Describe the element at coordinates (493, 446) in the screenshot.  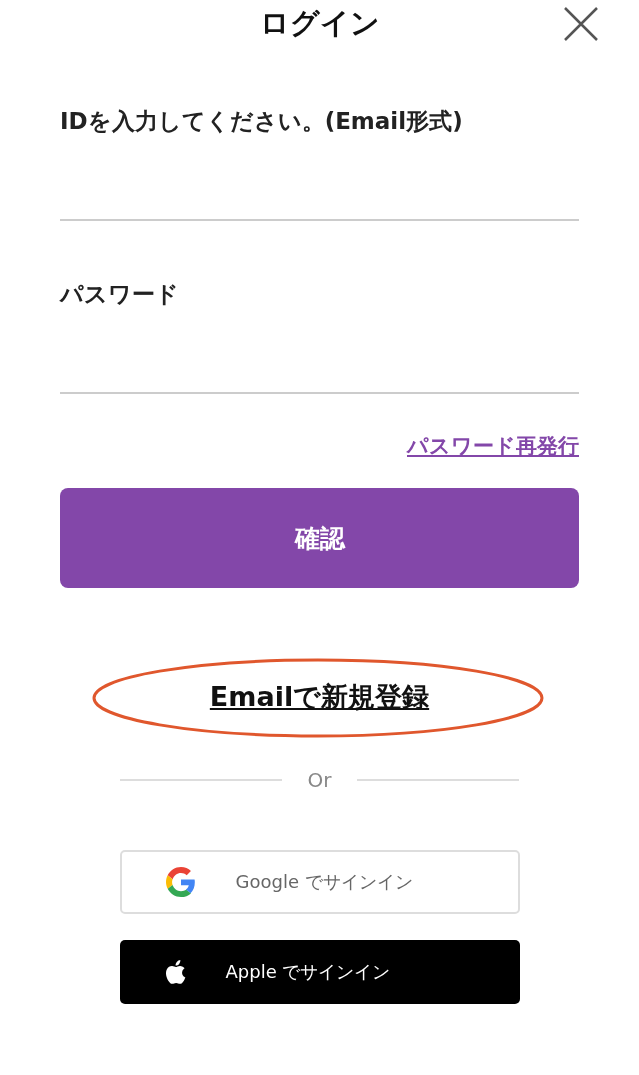
I see `reset-password-link: パスワード再発行` at that location.